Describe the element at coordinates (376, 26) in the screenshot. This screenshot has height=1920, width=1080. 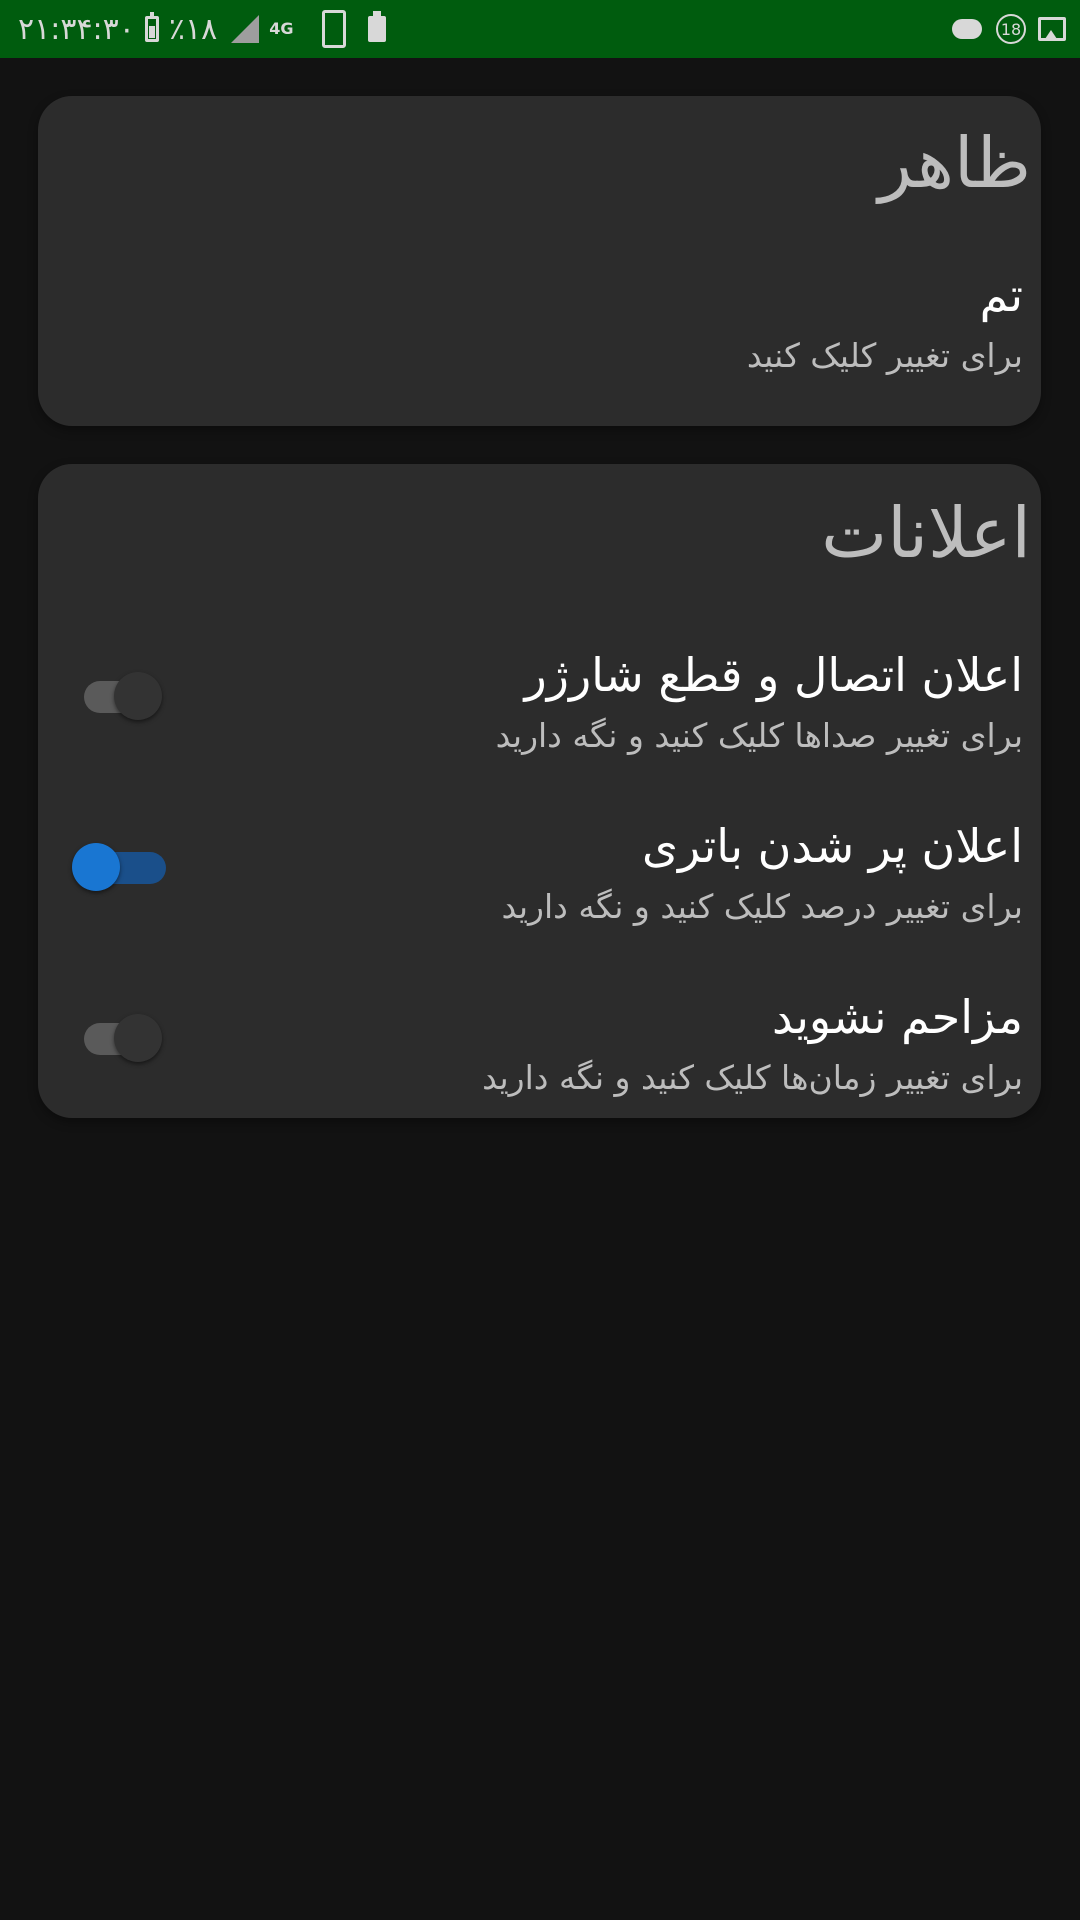
I see `battery-saver-icon` at that location.